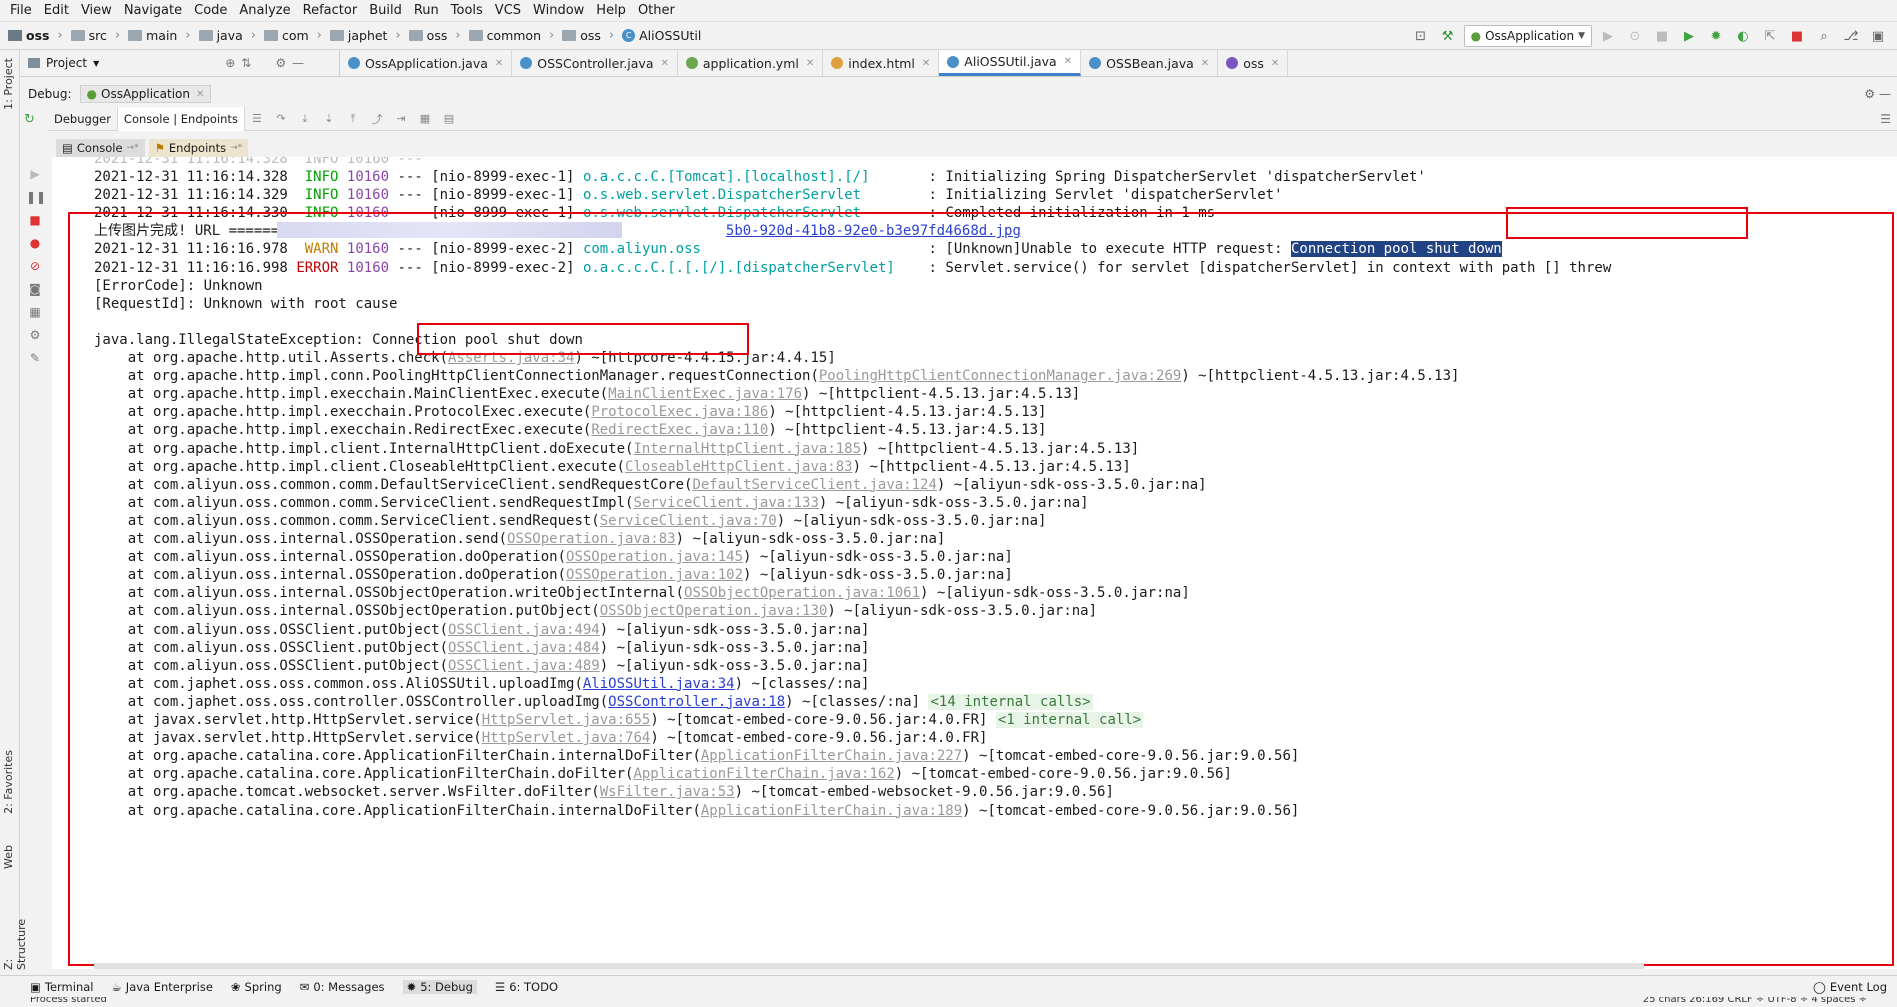  Describe the element at coordinates (56, 11) in the screenshot. I see `menu-item-edit: Edit` at that location.